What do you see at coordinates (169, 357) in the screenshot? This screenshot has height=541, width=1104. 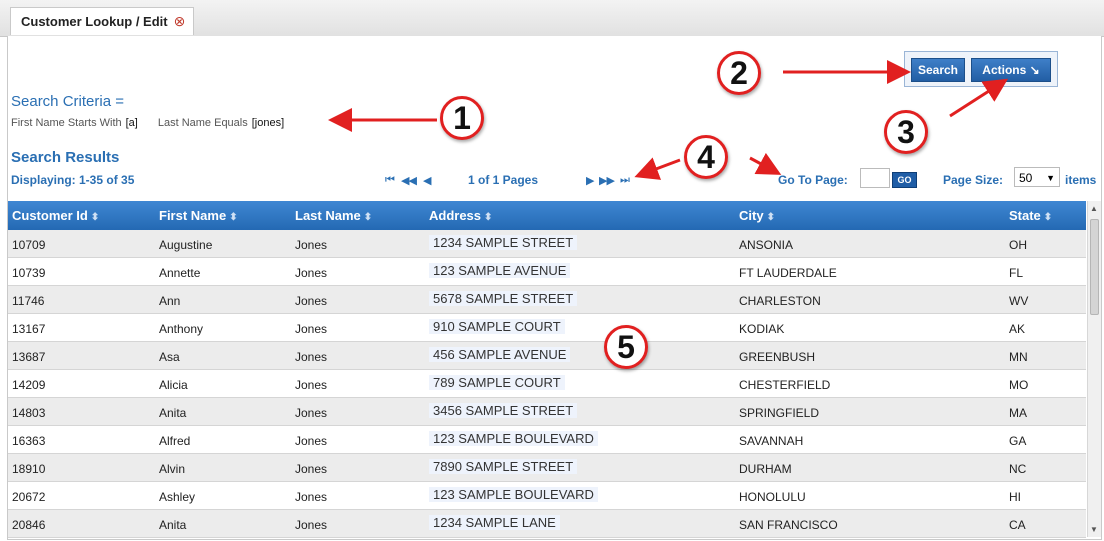 I see `cell-first-name: Asa` at bounding box center [169, 357].